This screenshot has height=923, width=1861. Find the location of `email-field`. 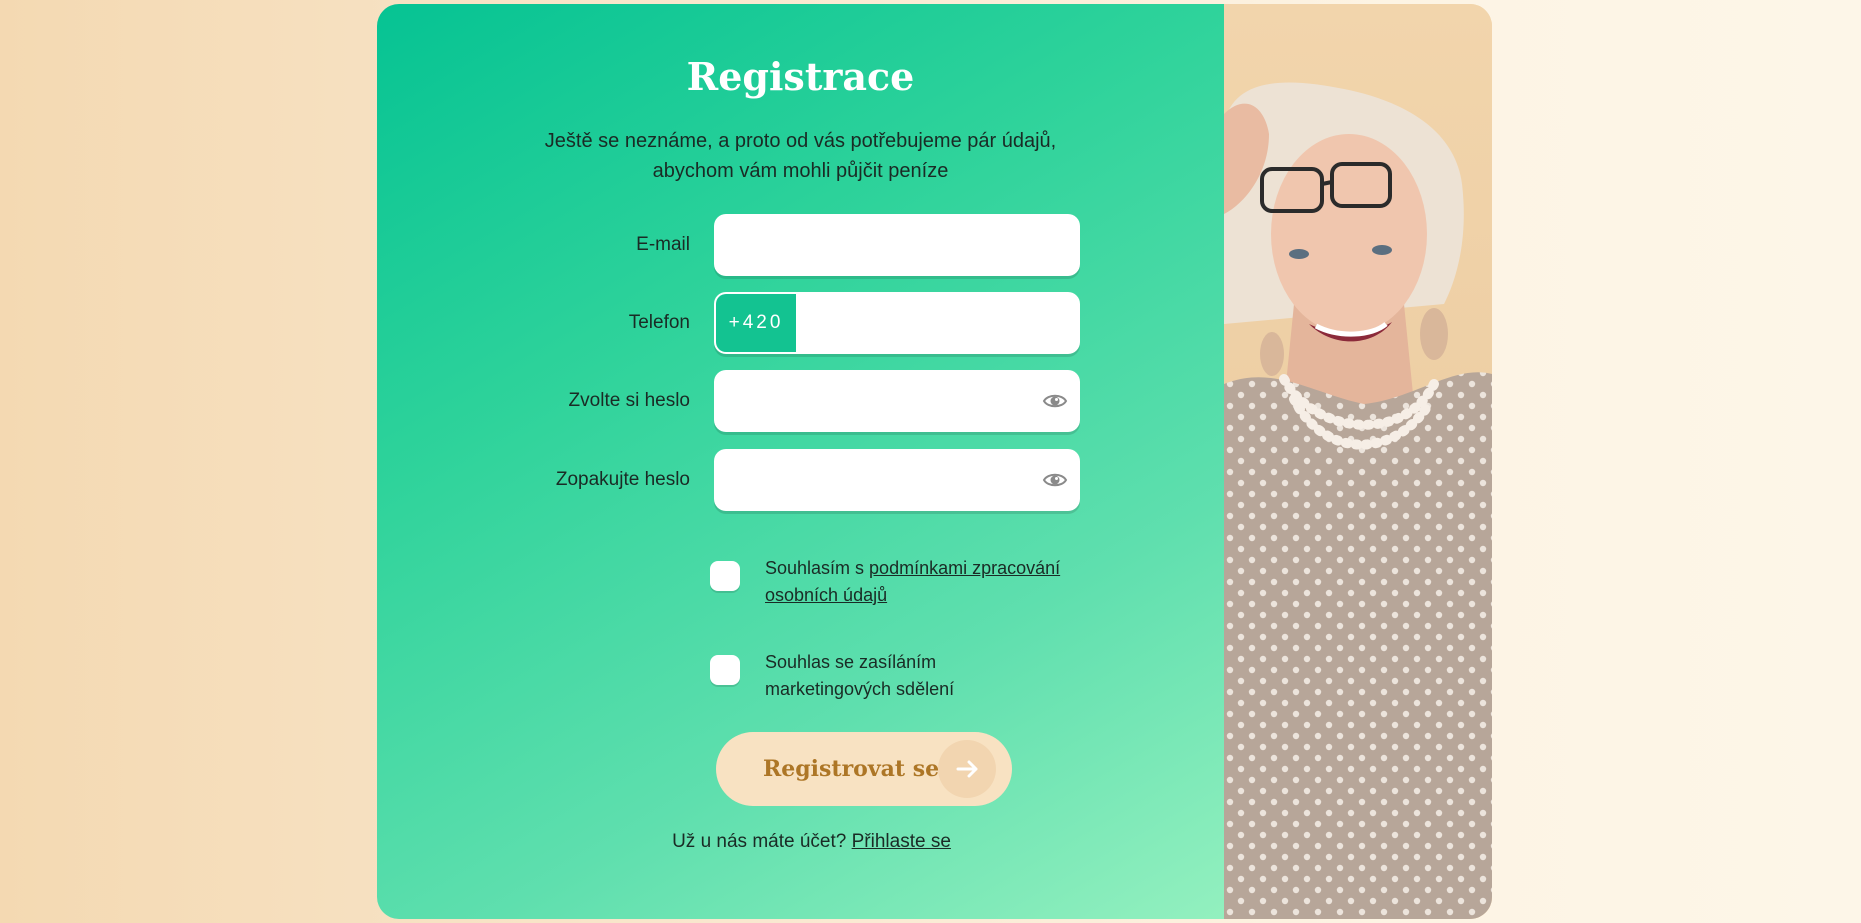

email-field is located at coordinates (897, 245).